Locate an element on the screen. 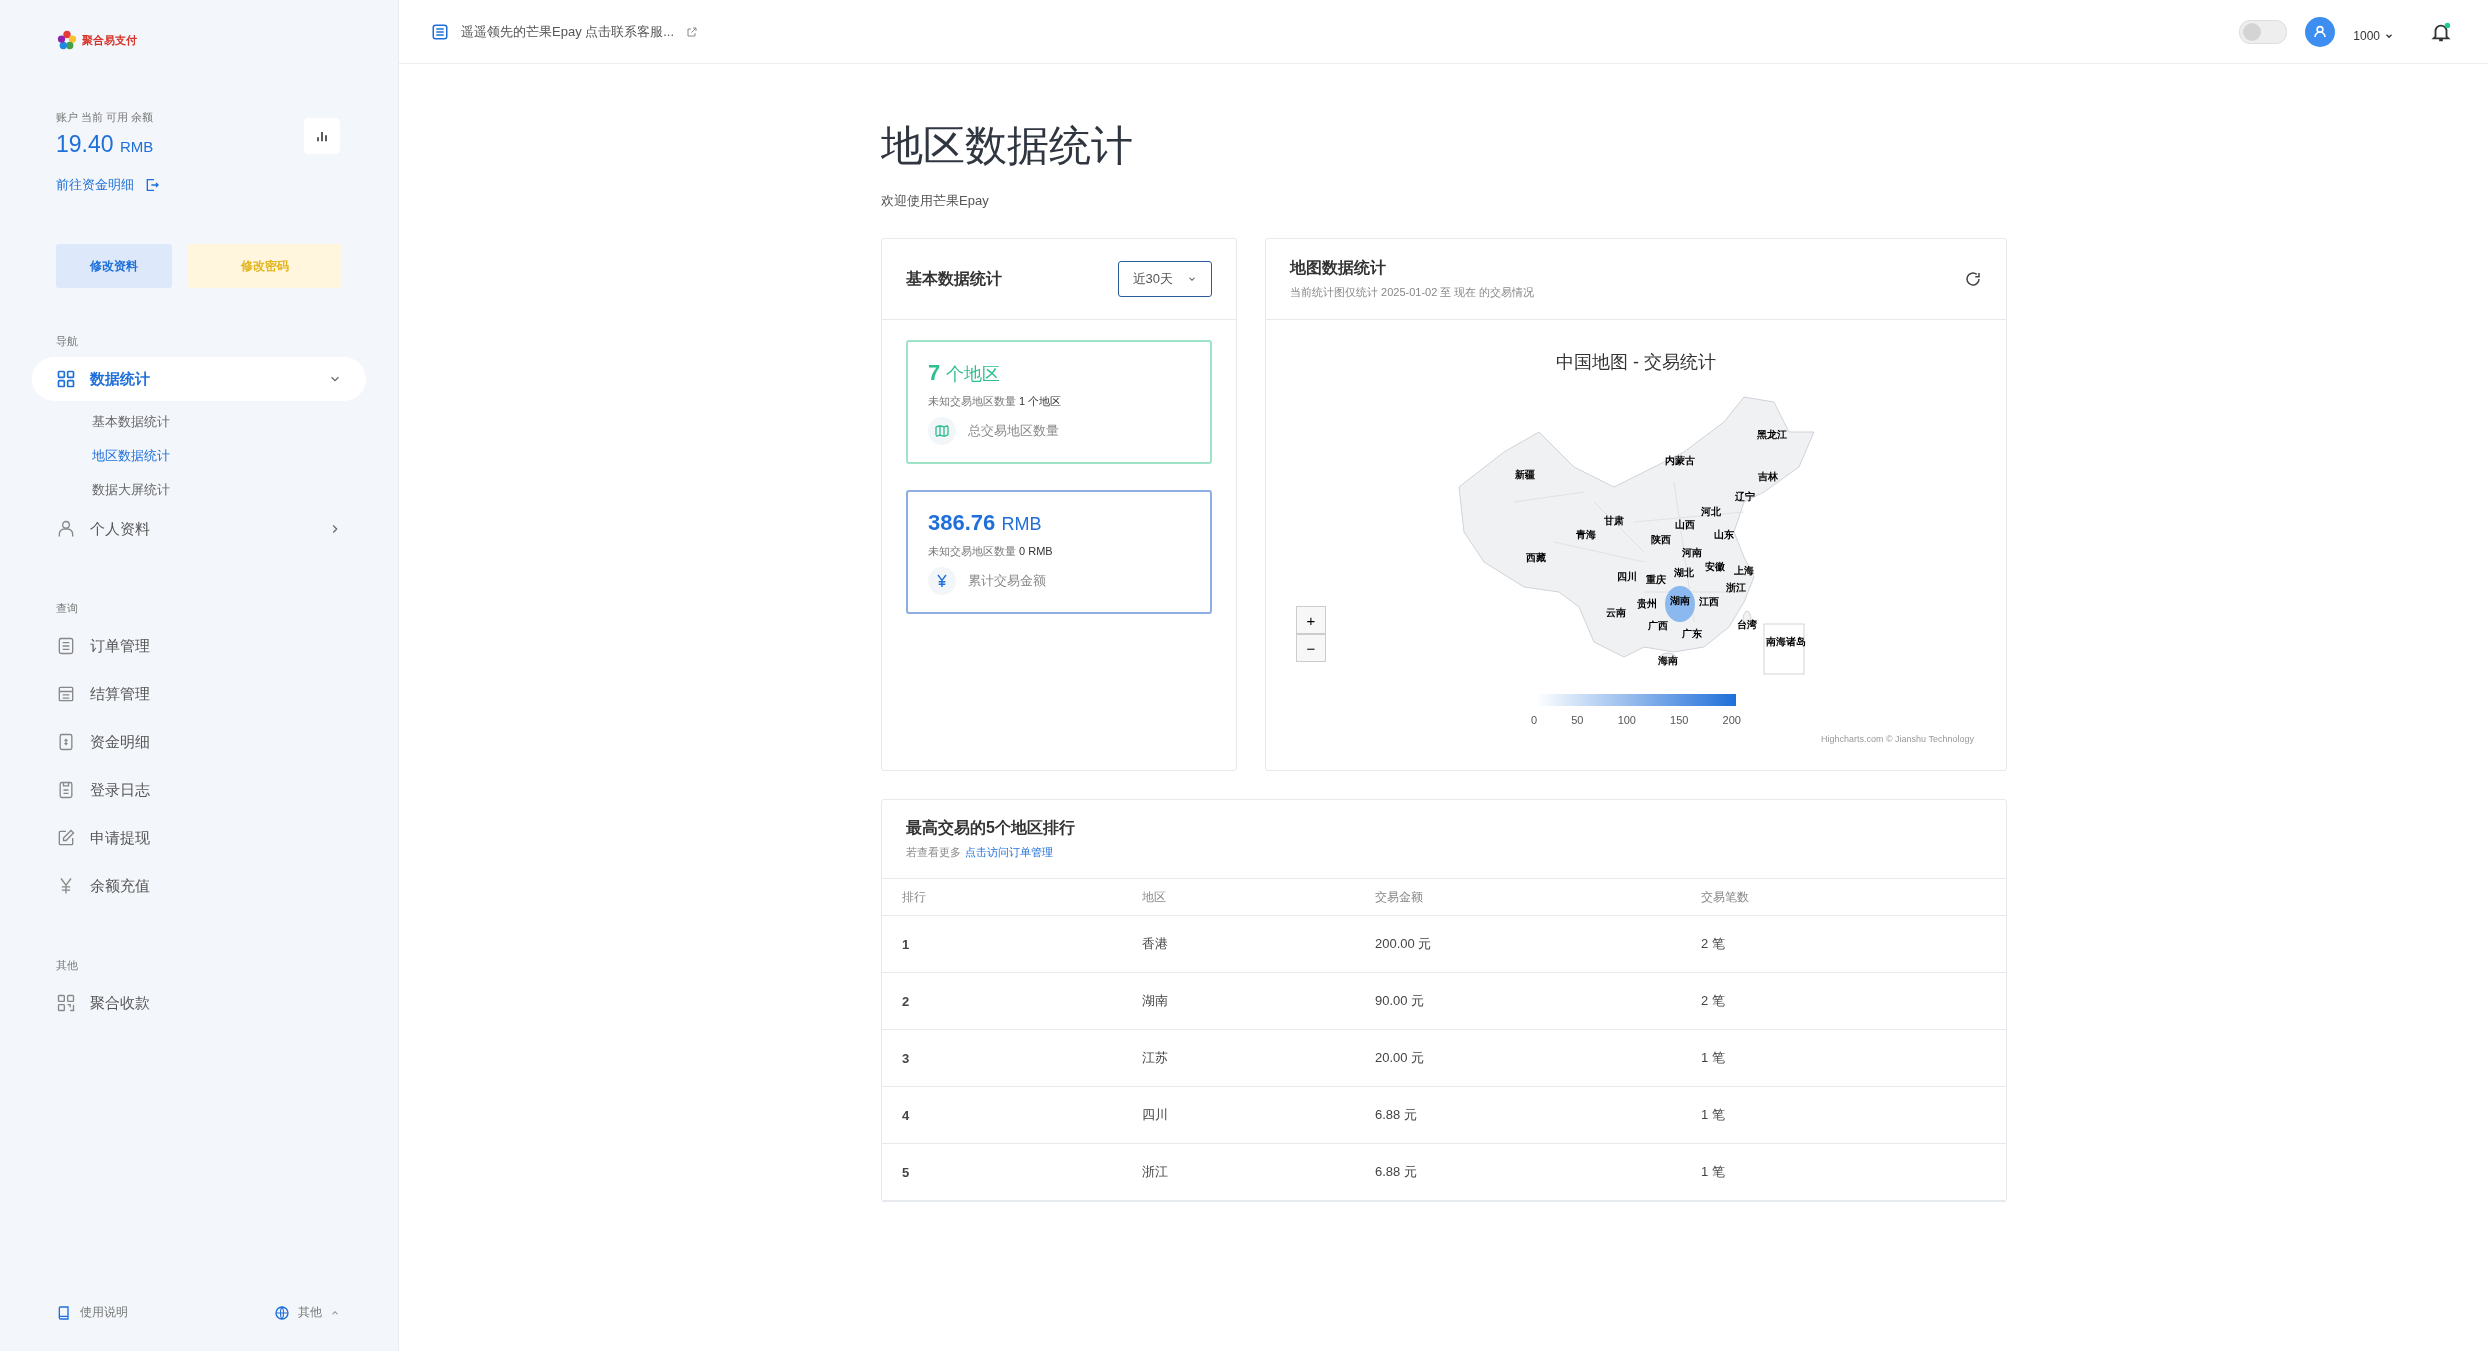 This screenshot has width=2488, height=1351. legend-tick: 100 is located at coordinates (1626, 720).